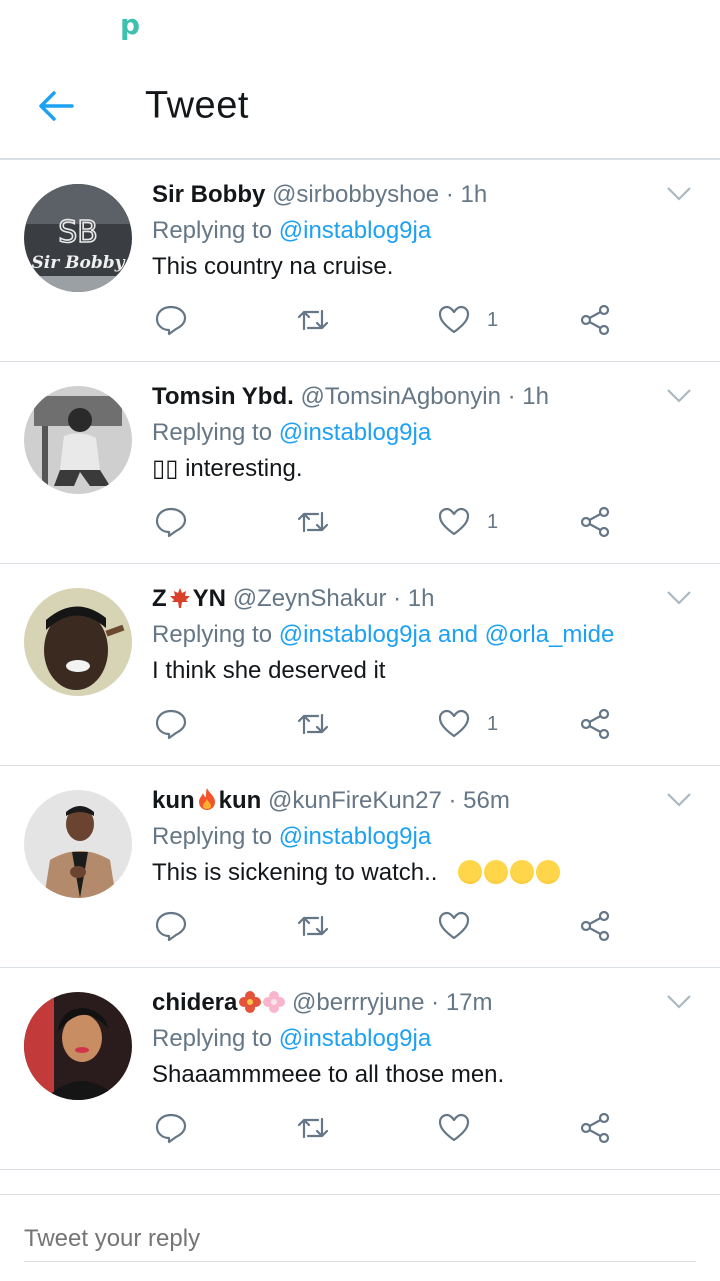 This screenshot has width=720, height=1281. I want to click on user-handle: @ZeynShakur, so click(310, 598).